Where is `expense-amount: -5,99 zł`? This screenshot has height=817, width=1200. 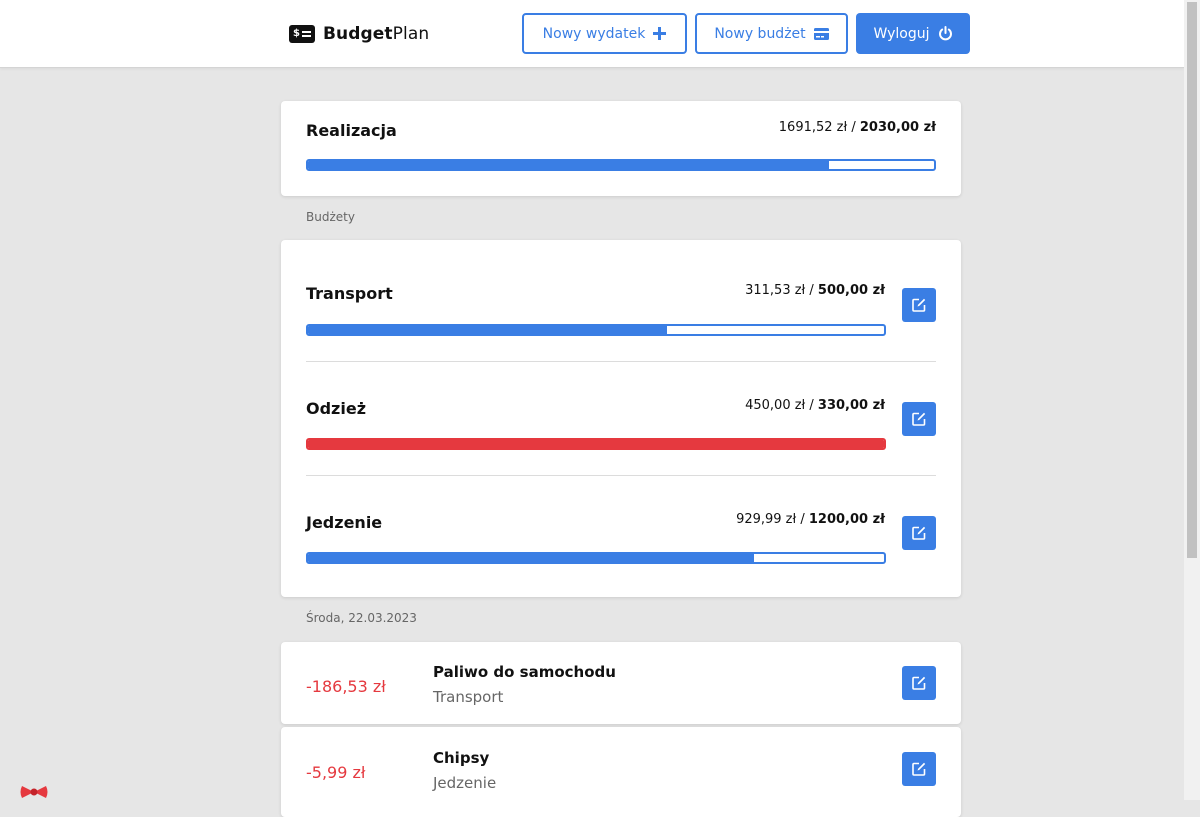 expense-amount: -5,99 zł is located at coordinates (336, 772).